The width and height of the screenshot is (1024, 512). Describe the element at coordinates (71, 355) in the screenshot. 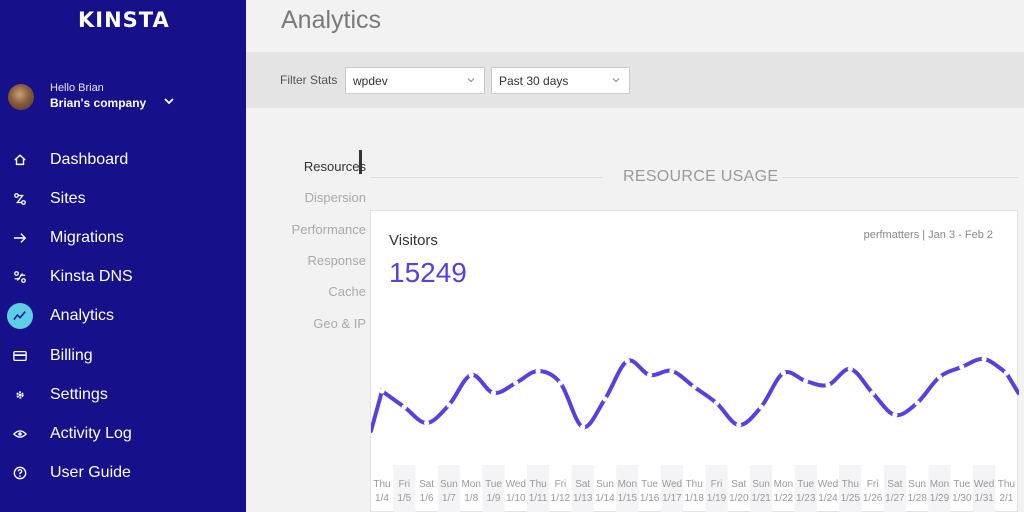

I see `sidebar-item-label: Billing` at that location.